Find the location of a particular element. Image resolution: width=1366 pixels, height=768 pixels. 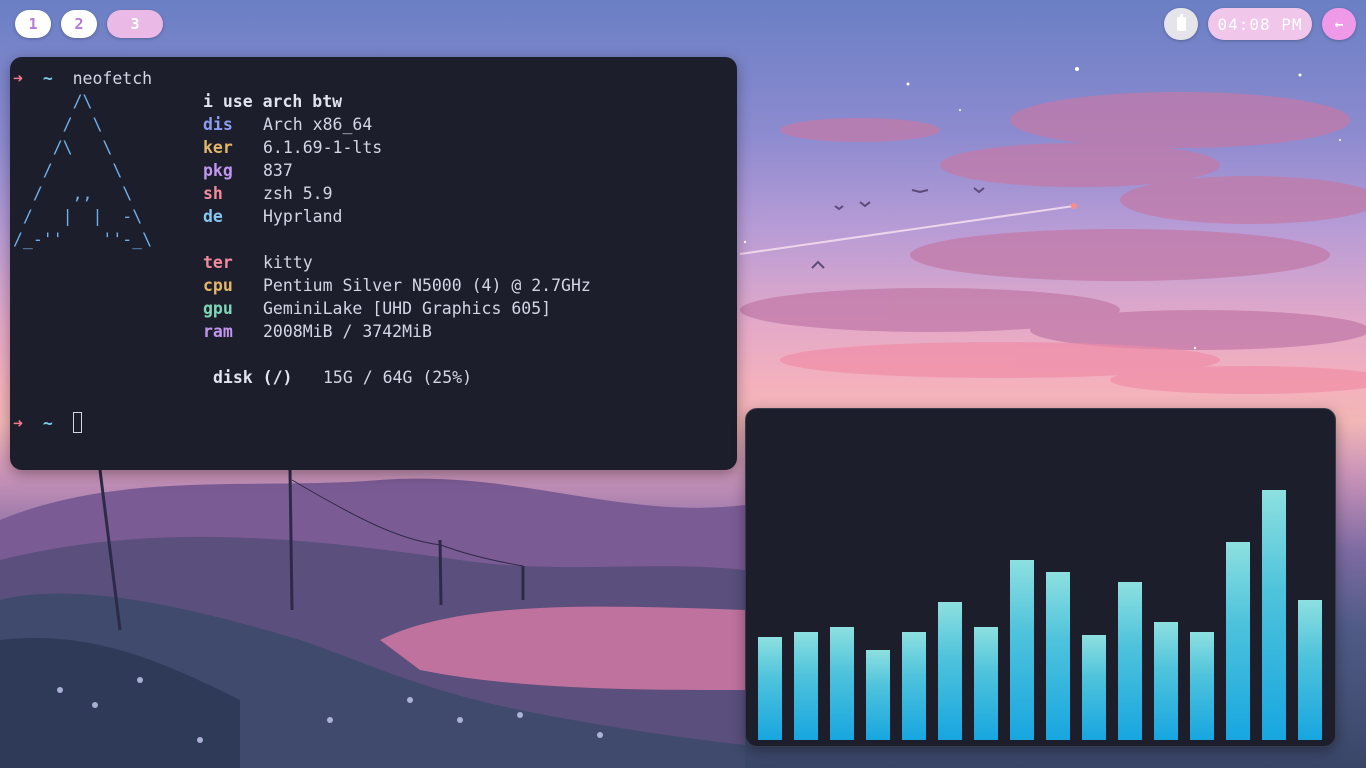

info-key: pkg is located at coordinates (218, 170).